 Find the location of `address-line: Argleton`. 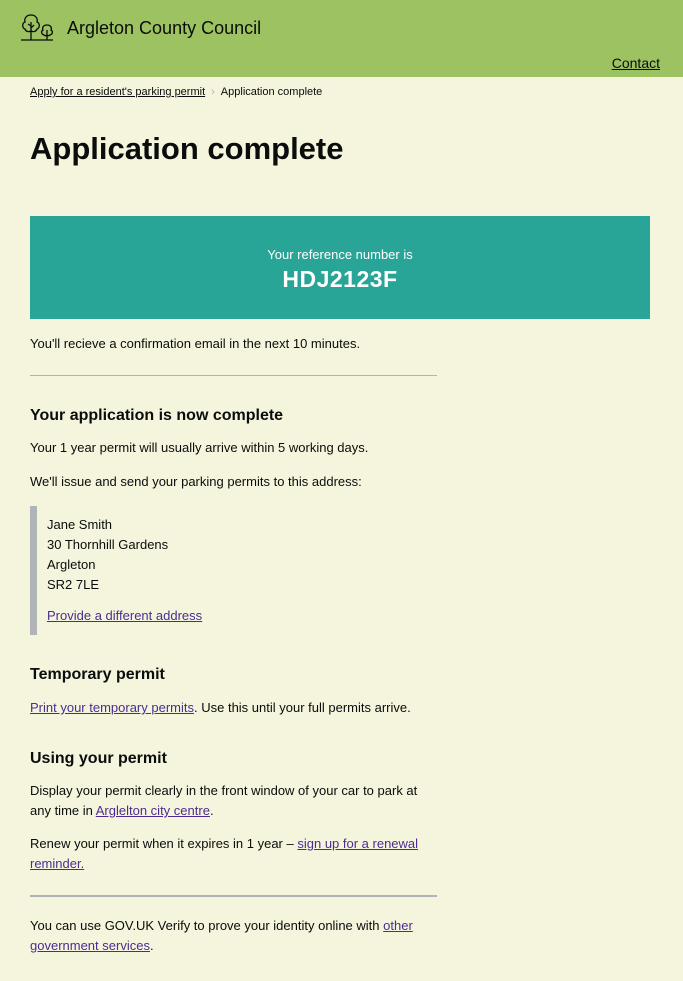

address-line: Argleton is located at coordinates (71, 564).